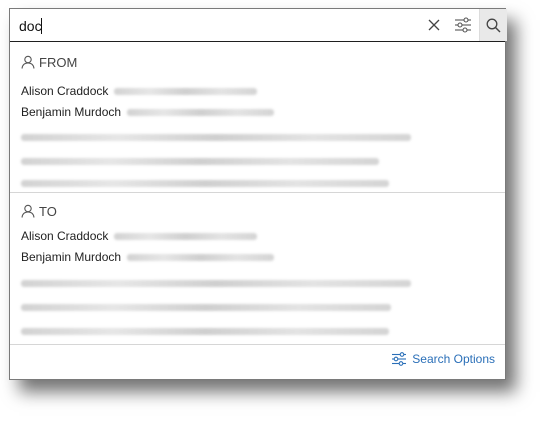 The width and height of the screenshot is (552, 427). What do you see at coordinates (214, 26) in the screenshot?
I see `search-input` at bounding box center [214, 26].